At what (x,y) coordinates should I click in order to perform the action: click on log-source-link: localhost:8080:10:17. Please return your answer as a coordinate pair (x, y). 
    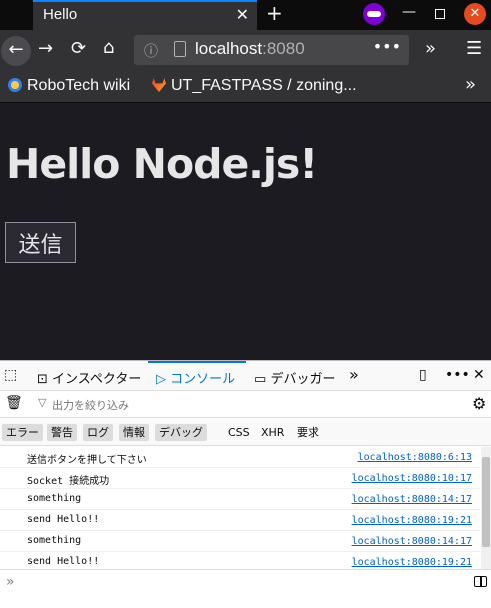
    Looking at the image, I should click on (412, 478).